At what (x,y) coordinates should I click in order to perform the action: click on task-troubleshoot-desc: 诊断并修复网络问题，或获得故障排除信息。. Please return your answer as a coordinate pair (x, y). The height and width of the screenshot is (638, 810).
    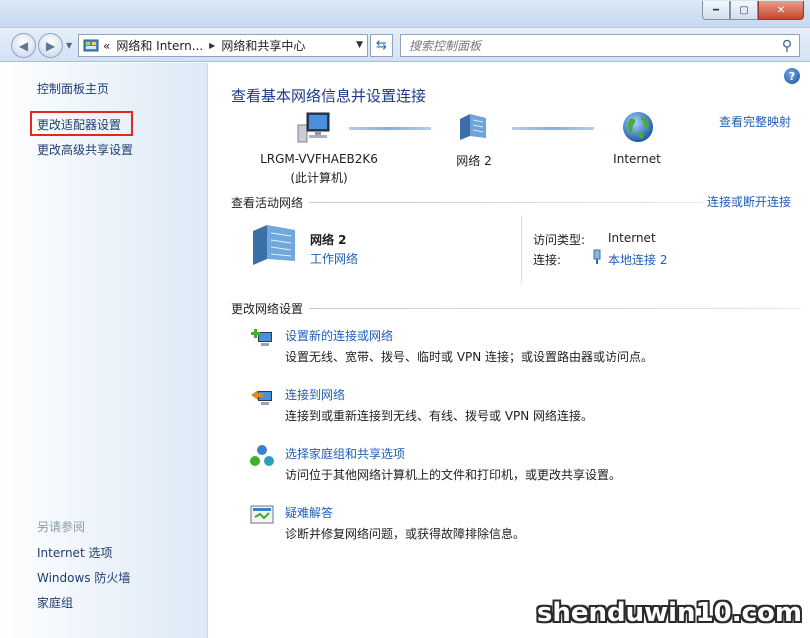
    Looking at the image, I should click on (405, 534).